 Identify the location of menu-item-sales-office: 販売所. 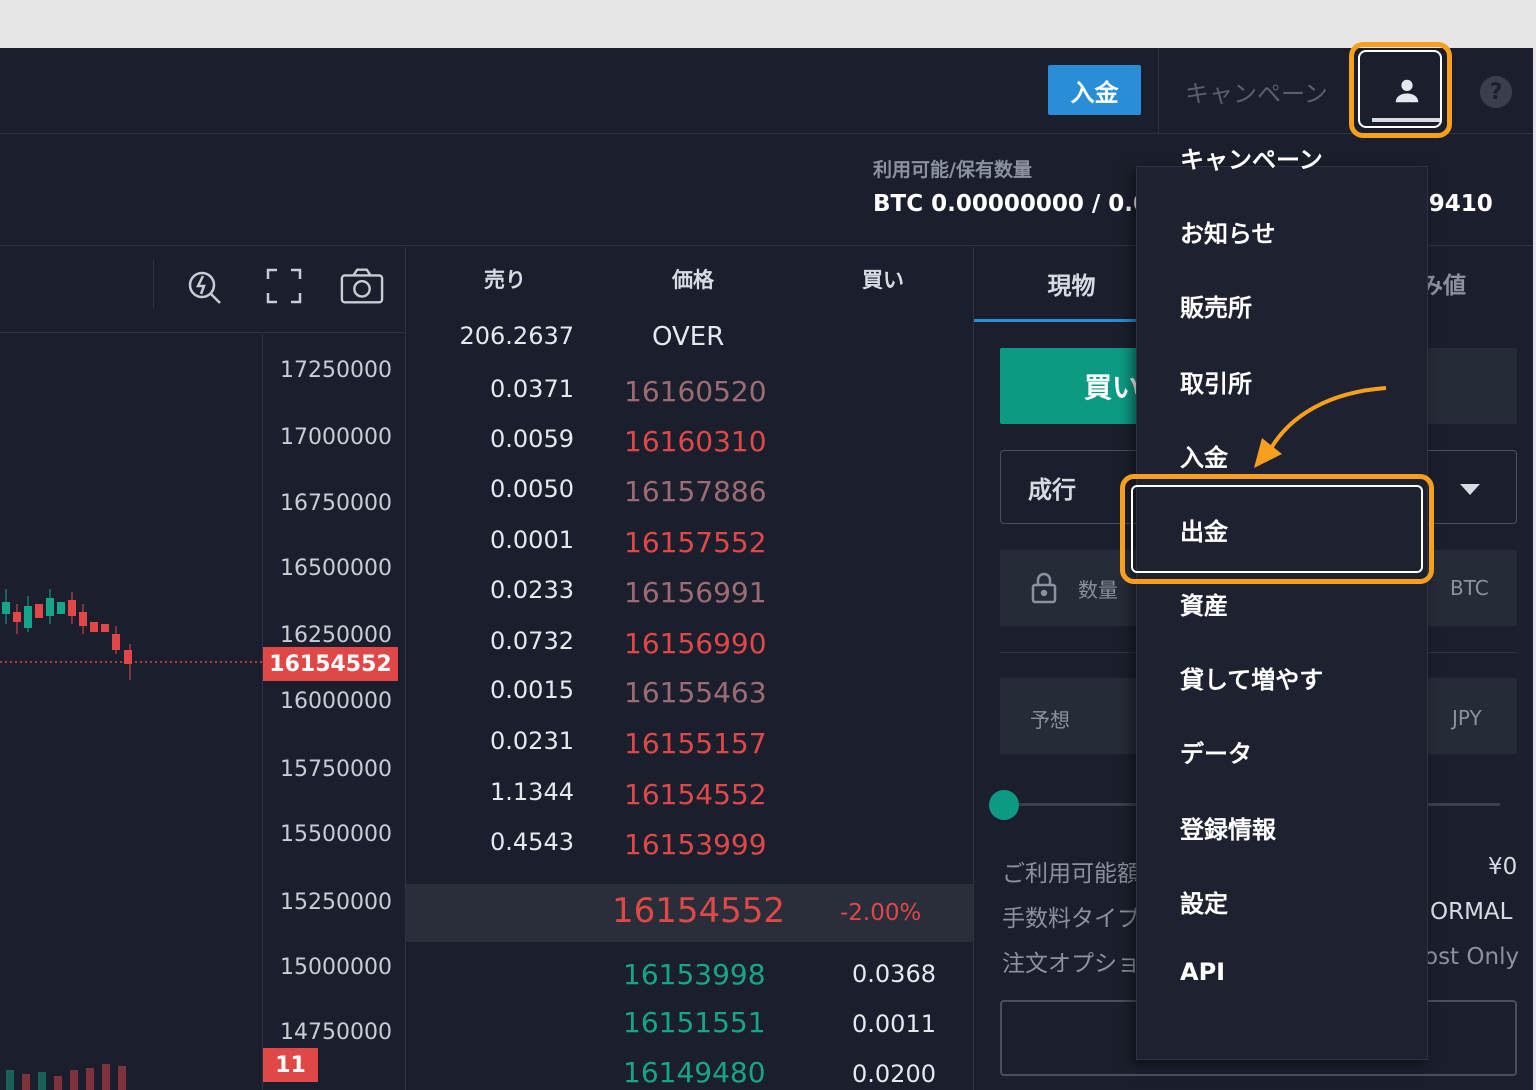
(1216, 305).